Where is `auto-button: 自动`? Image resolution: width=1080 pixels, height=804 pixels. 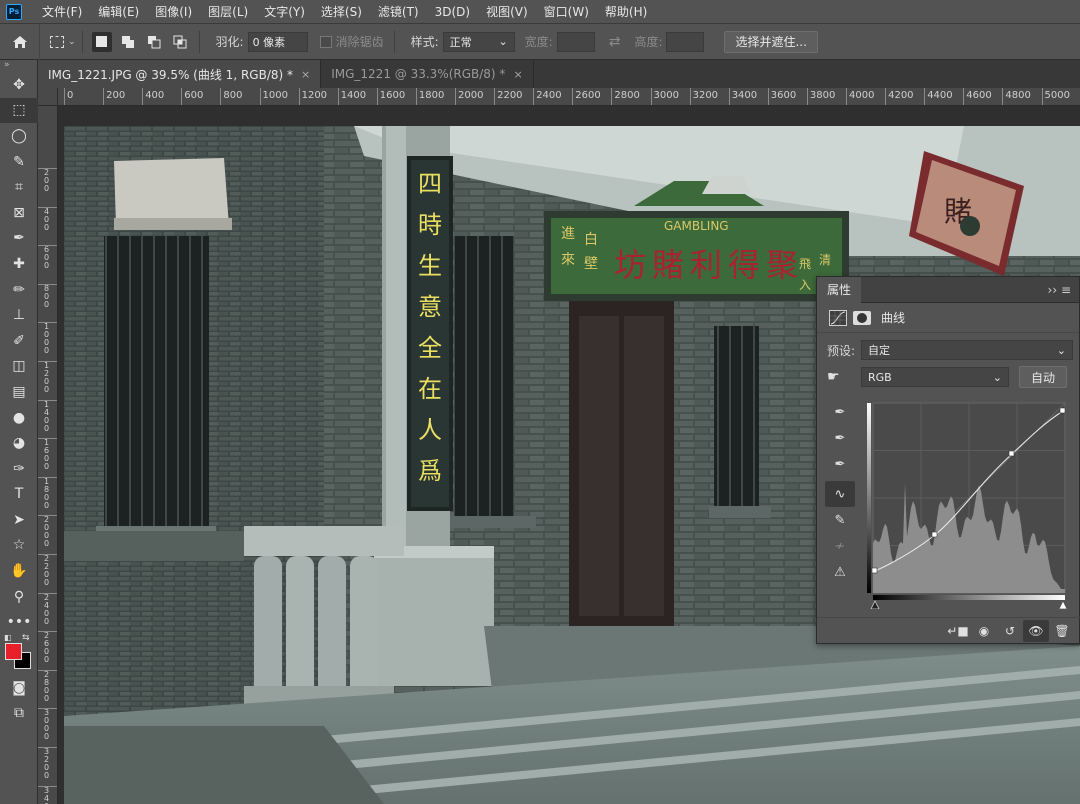 auto-button: 自动 is located at coordinates (1043, 377).